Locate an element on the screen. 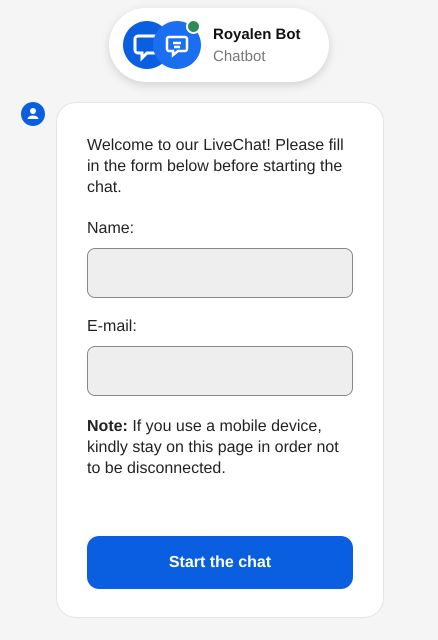  field-label: Name: is located at coordinates (111, 229).